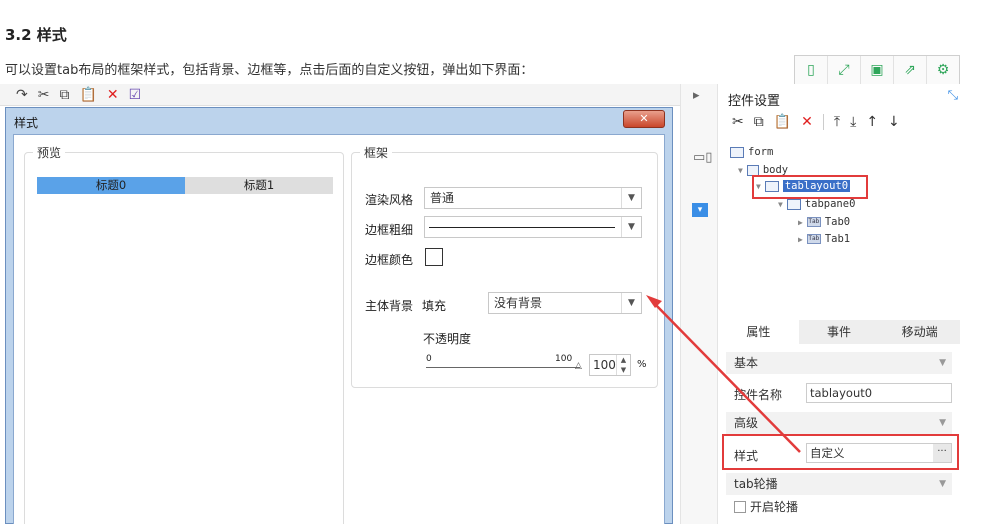 This screenshot has height=524, width=990. I want to click on tab-mobile: 移动端, so click(919, 332).